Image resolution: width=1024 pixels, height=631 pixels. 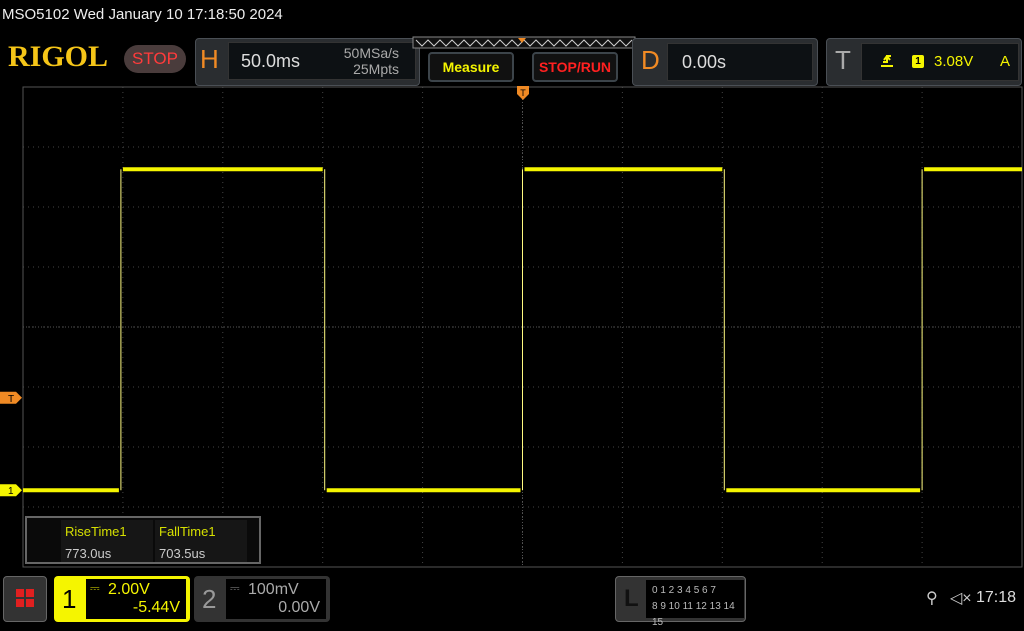 What do you see at coordinates (843, 60) in the screenshot?
I see `trigger-label: T` at bounding box center [843, 60].